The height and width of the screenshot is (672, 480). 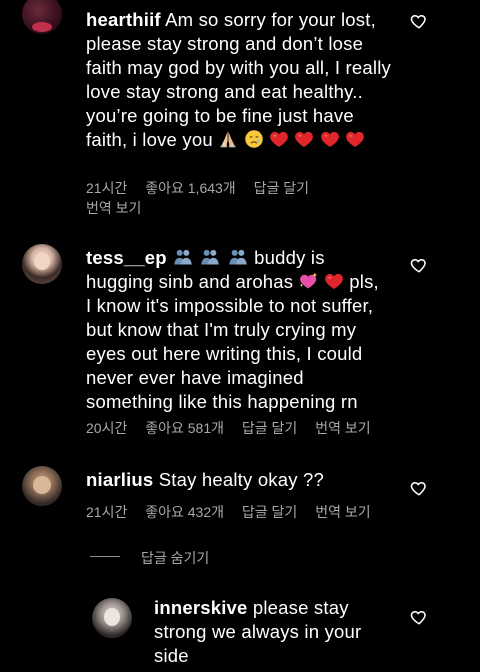 I want to click on comment-likes: 좋아요 432개, so click(x=184, y=512).